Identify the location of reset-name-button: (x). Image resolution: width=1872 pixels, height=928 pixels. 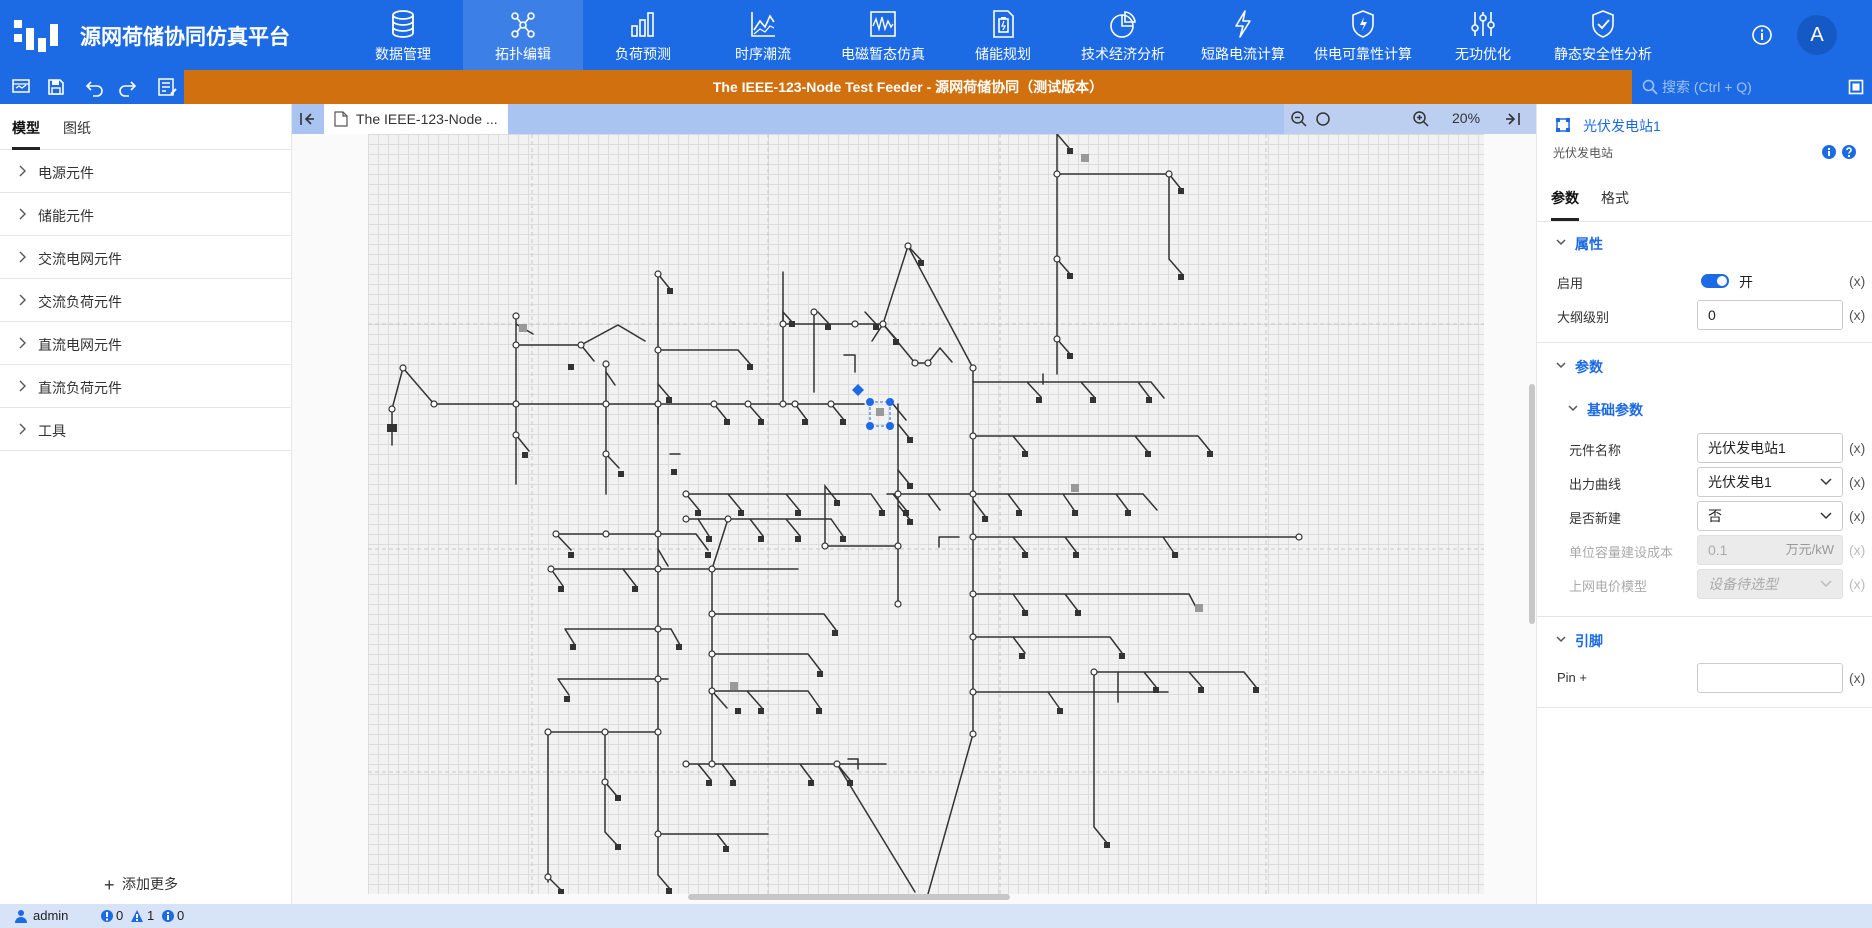
(1857, 448).